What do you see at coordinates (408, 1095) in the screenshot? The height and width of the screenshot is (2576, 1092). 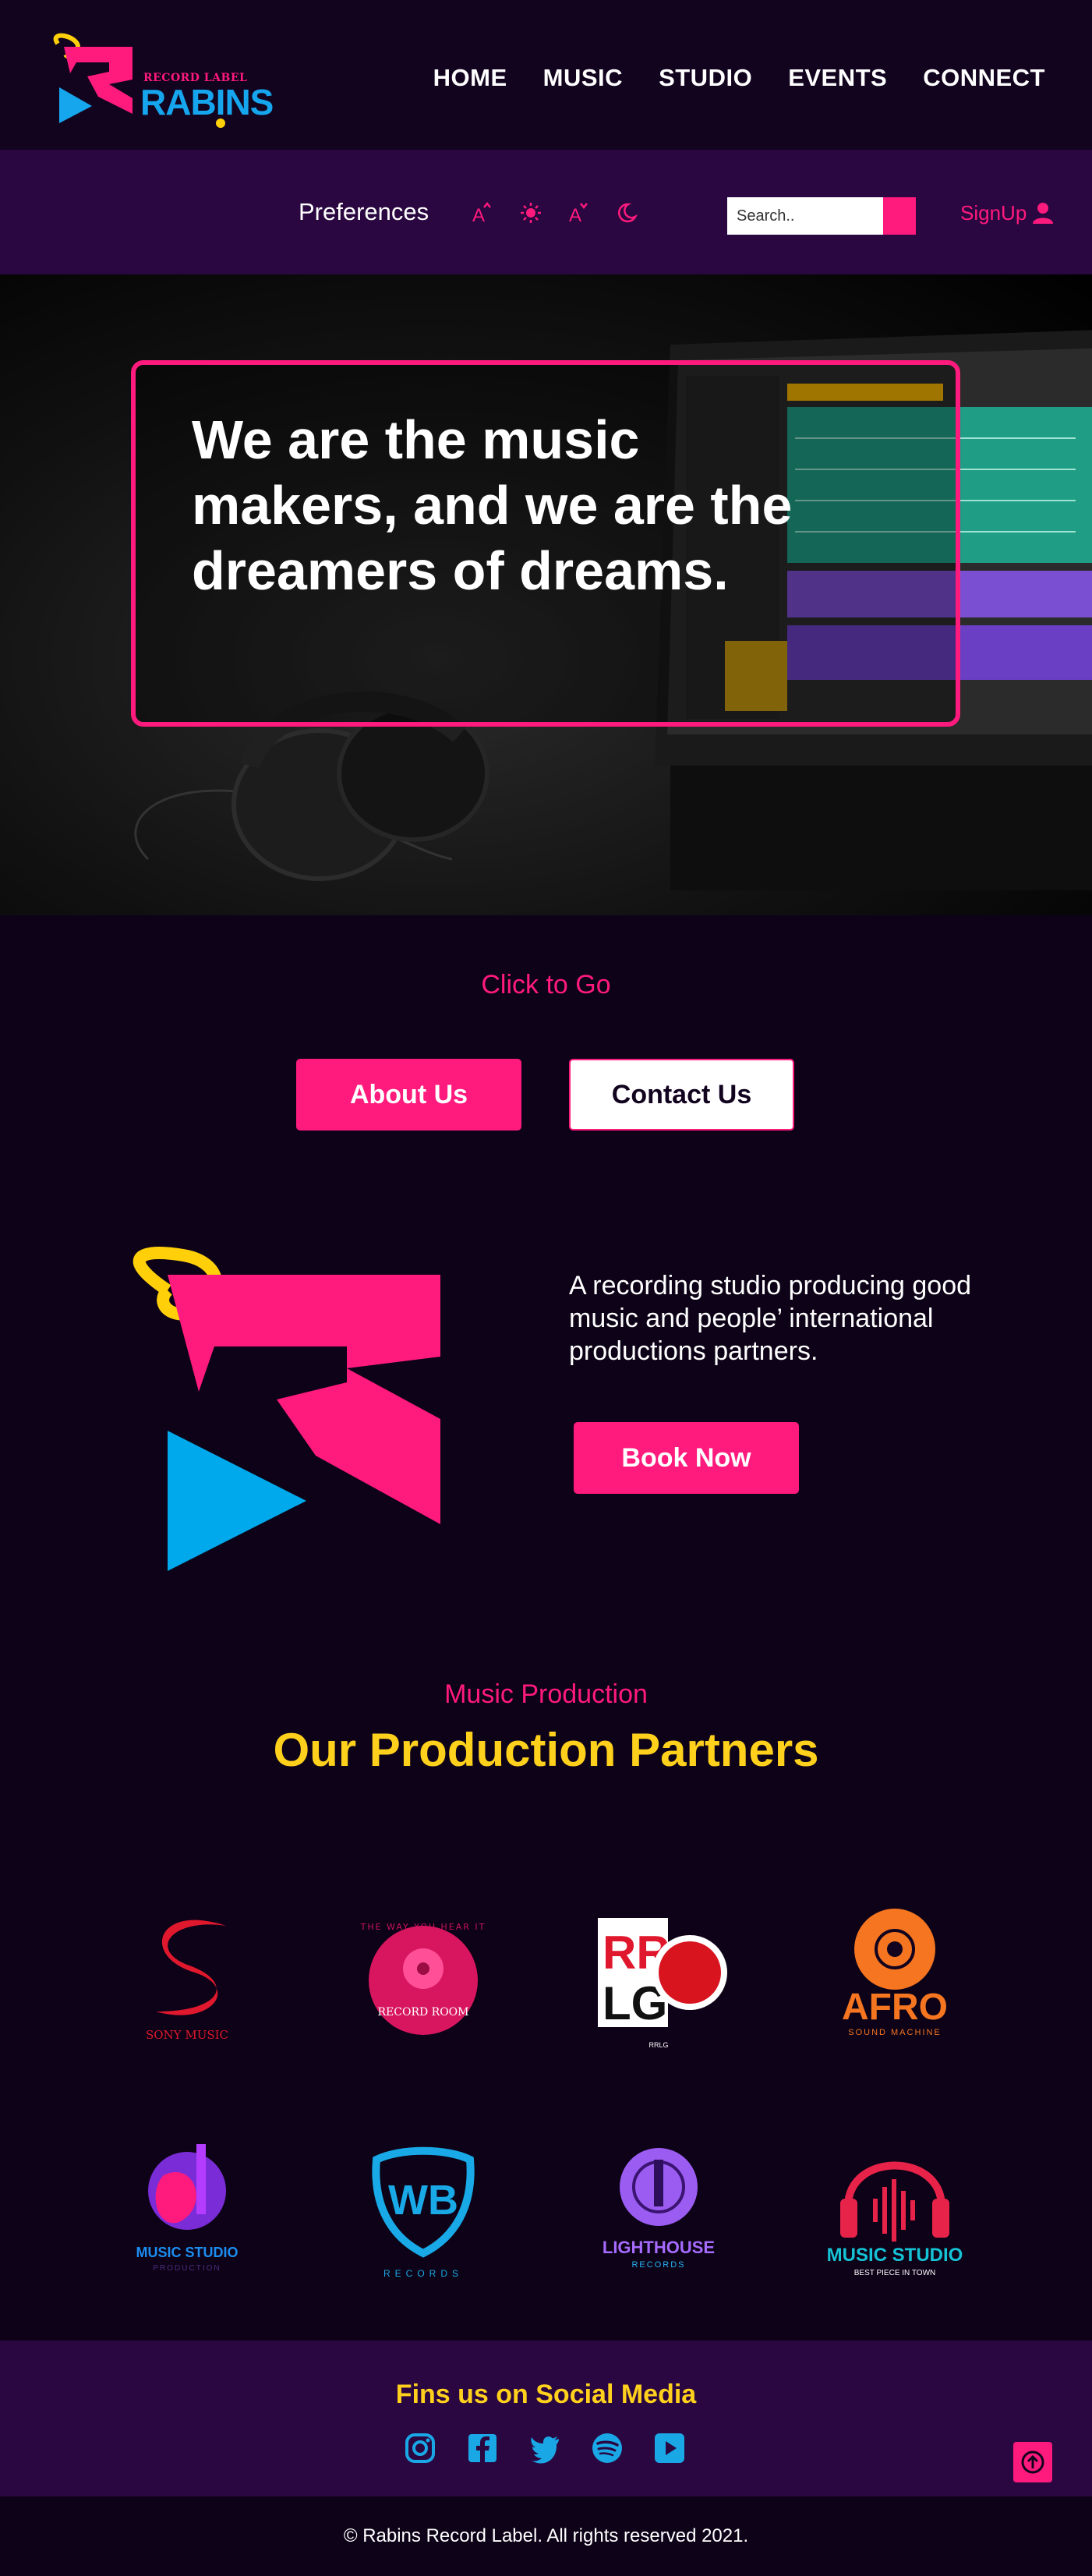 I see `about-us-button: About Us` at bounding box center [408, 1095].